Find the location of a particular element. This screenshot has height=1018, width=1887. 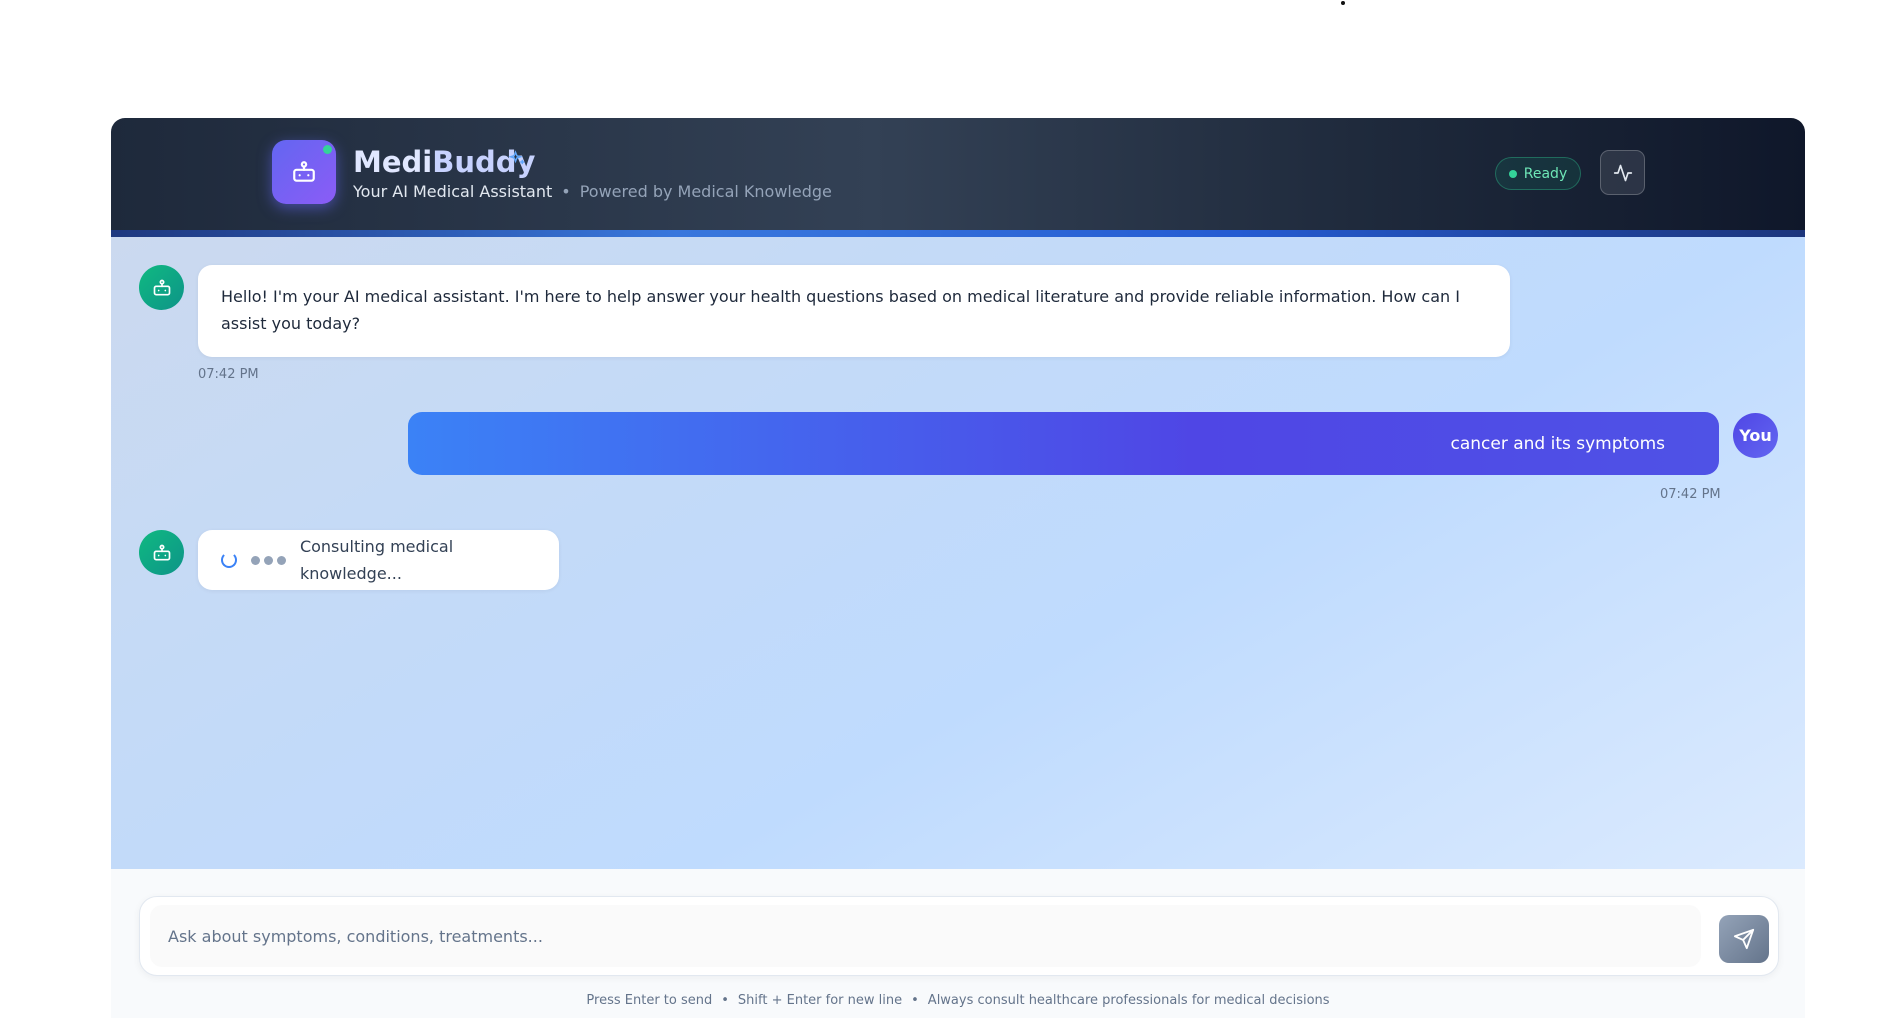

activity-icon is located at coordinates (1622, 172).